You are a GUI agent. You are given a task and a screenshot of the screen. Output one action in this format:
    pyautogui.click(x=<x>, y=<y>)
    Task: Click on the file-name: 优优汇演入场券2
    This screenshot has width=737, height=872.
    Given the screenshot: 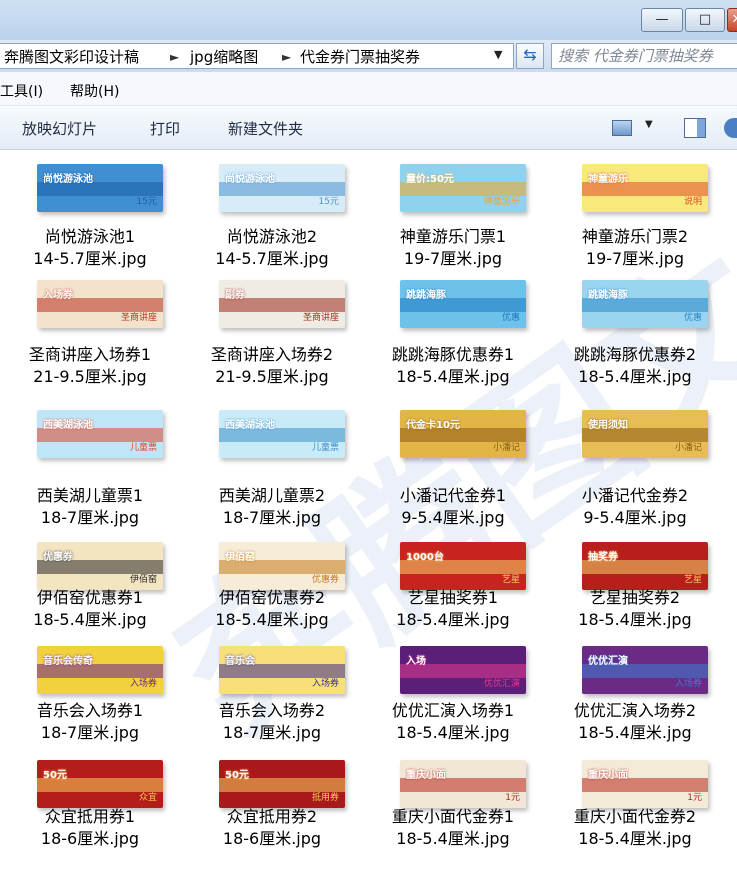 What is the action you would take?
    pyautogui.click(x=635, y=711)
    